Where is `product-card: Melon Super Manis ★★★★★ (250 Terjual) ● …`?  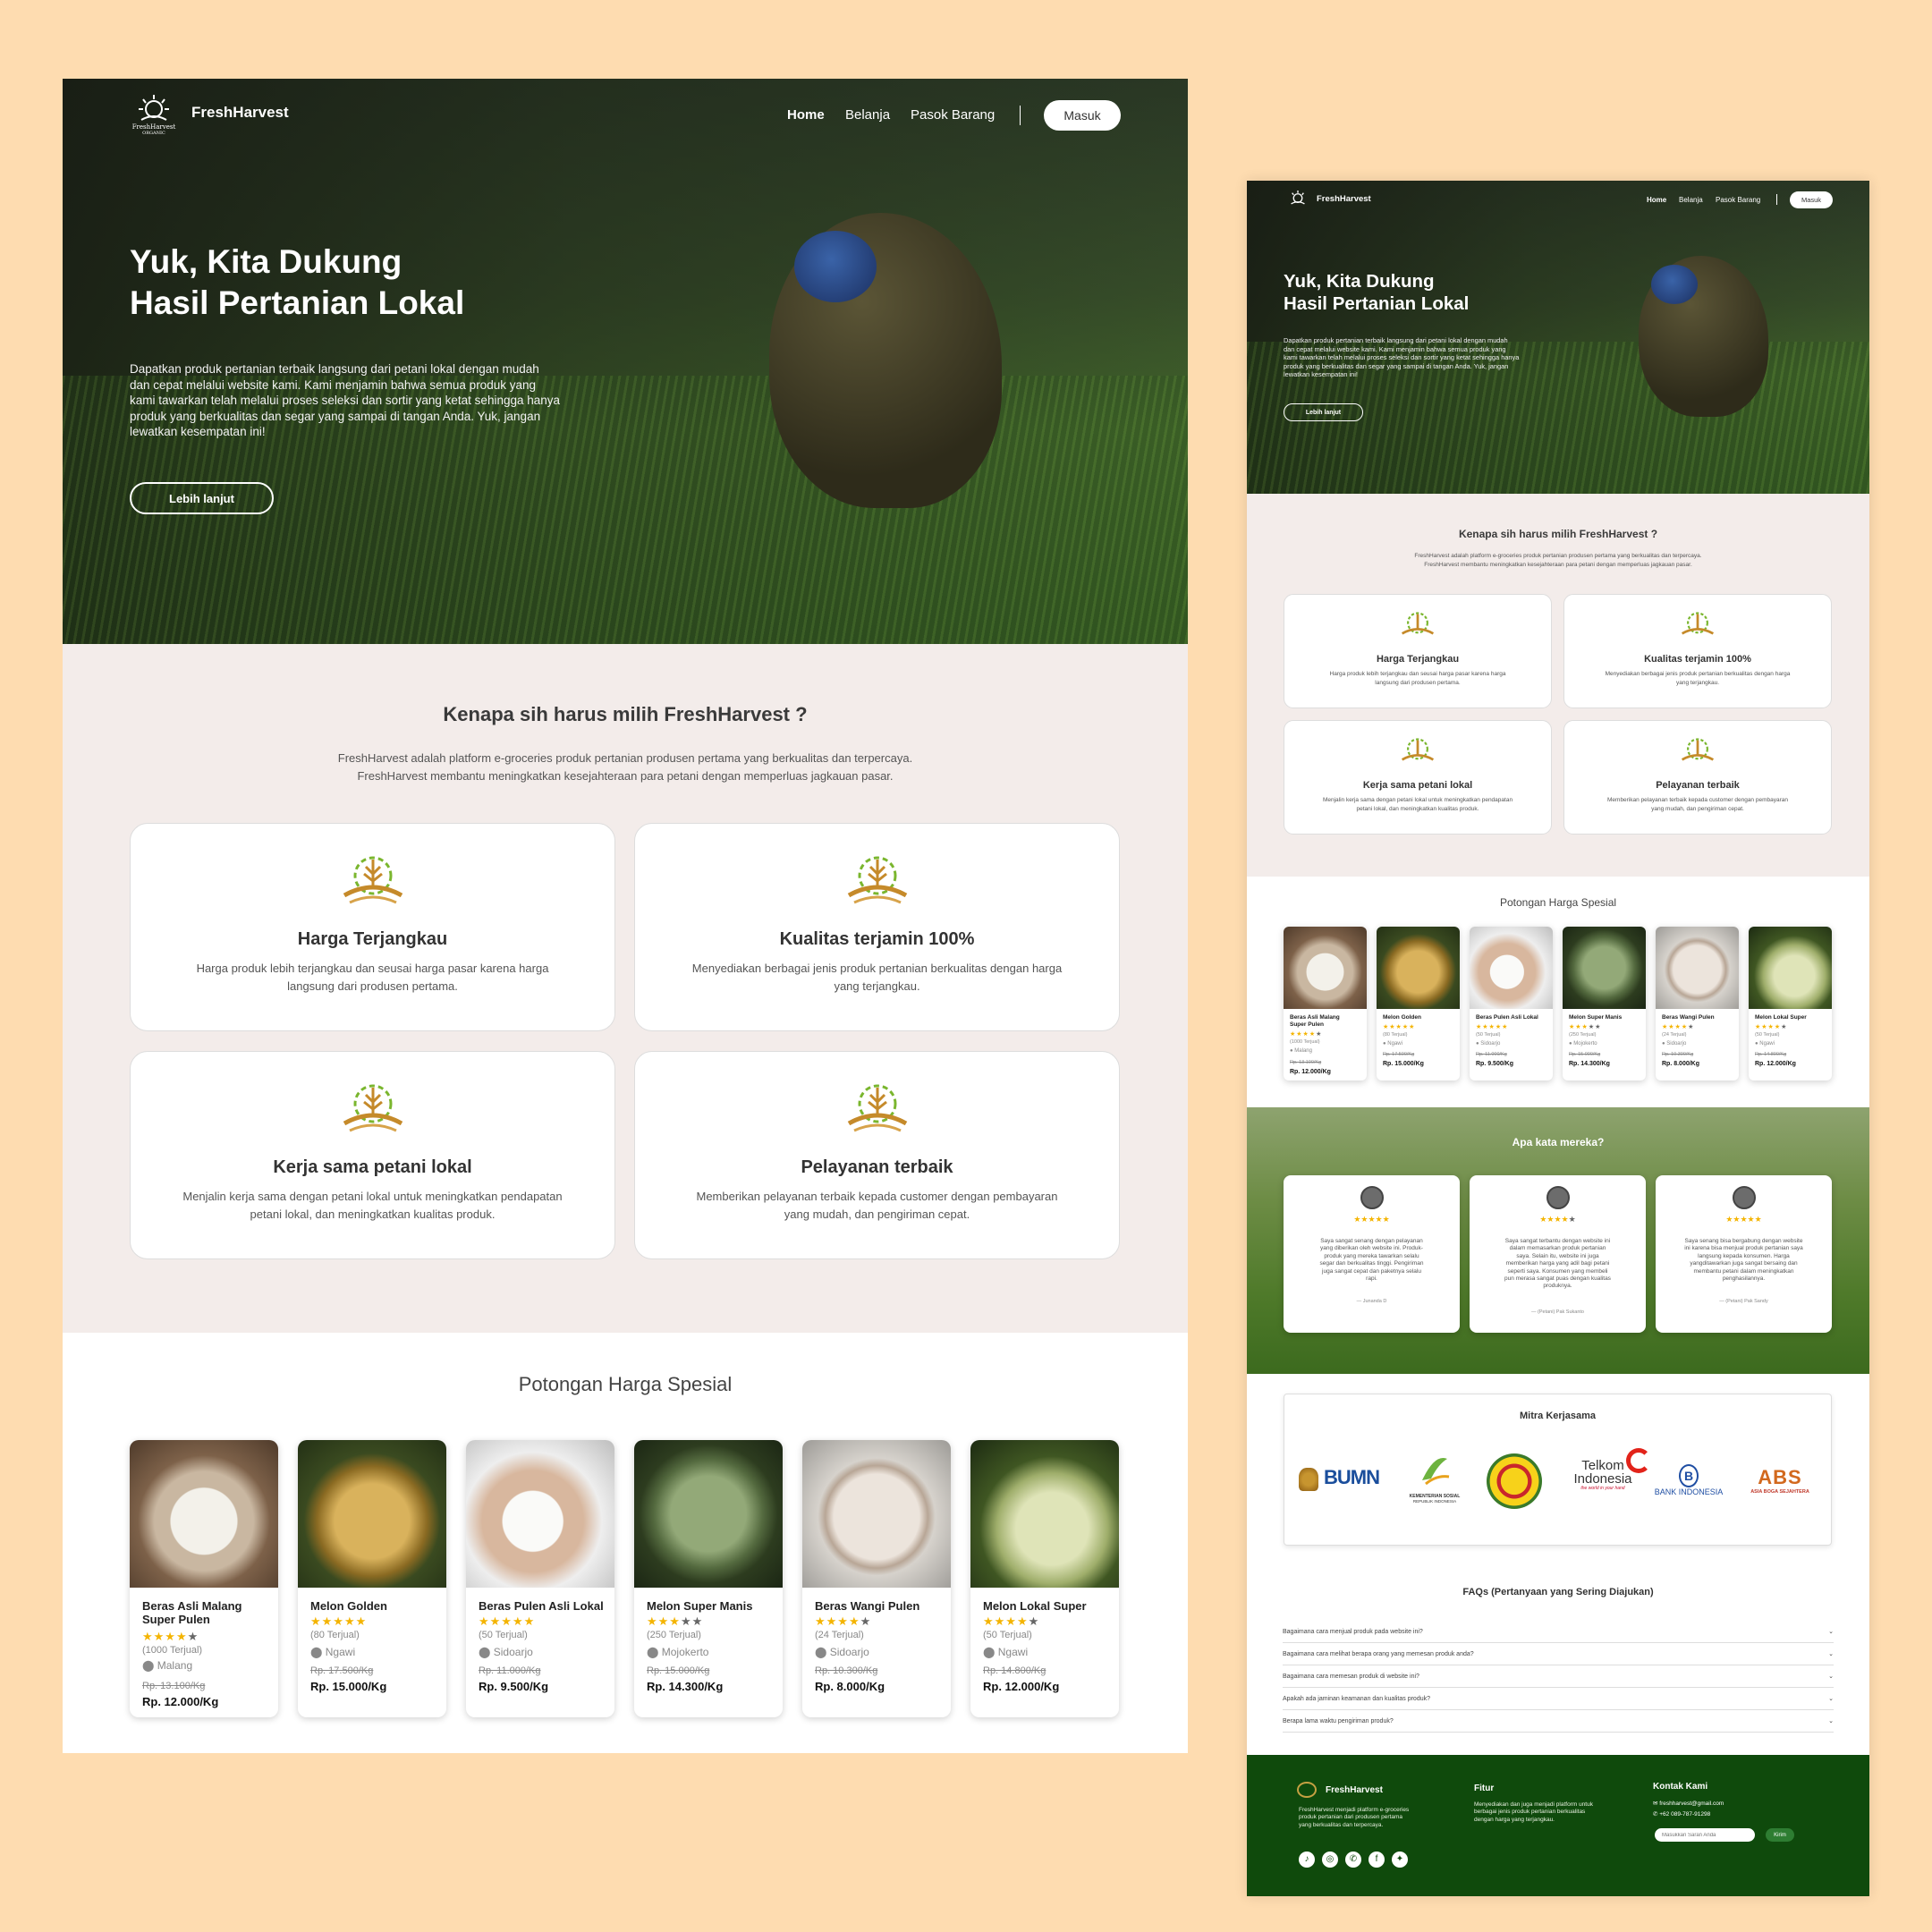 product-card: Melon Super Manis ★★★★★ (250 Terjual) ● … is located at coordinates (1604, 1003).